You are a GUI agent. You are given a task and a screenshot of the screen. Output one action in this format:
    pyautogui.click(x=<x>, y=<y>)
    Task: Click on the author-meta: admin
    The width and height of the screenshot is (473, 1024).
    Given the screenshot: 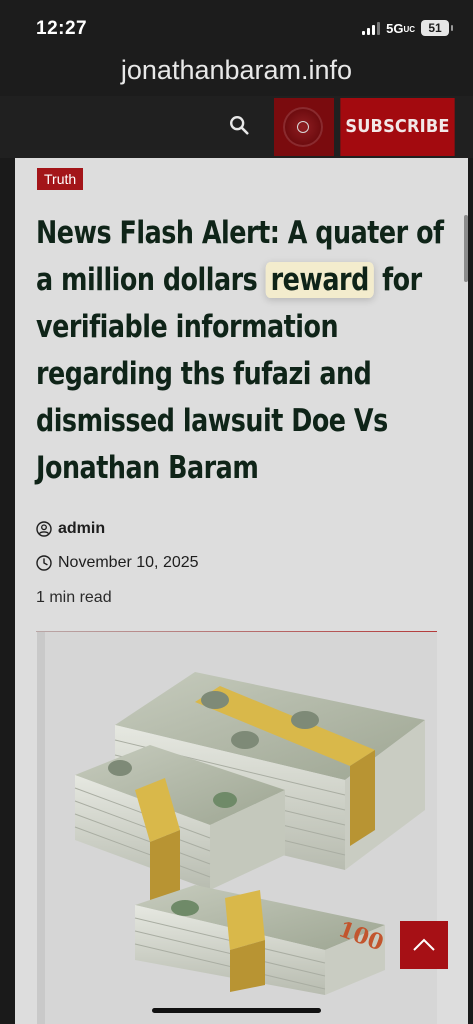 What is the action you would take?
    pyautogui.click(x=70, y=529)
    